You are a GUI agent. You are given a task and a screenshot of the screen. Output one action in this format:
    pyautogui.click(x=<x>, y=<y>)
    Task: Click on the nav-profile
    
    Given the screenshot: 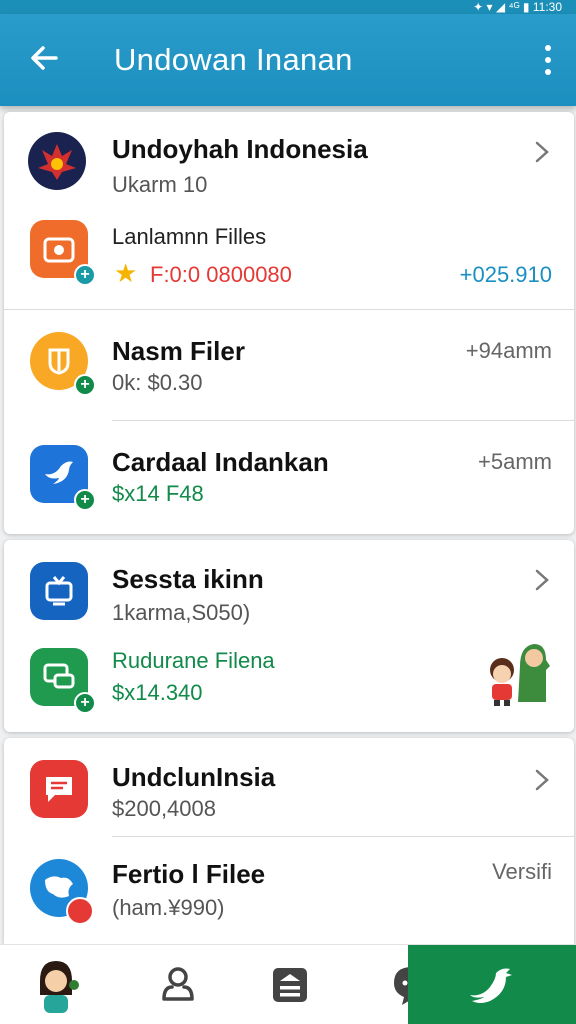 What is the action you would take?
    pyautogui.click(x=56, y=984)
    